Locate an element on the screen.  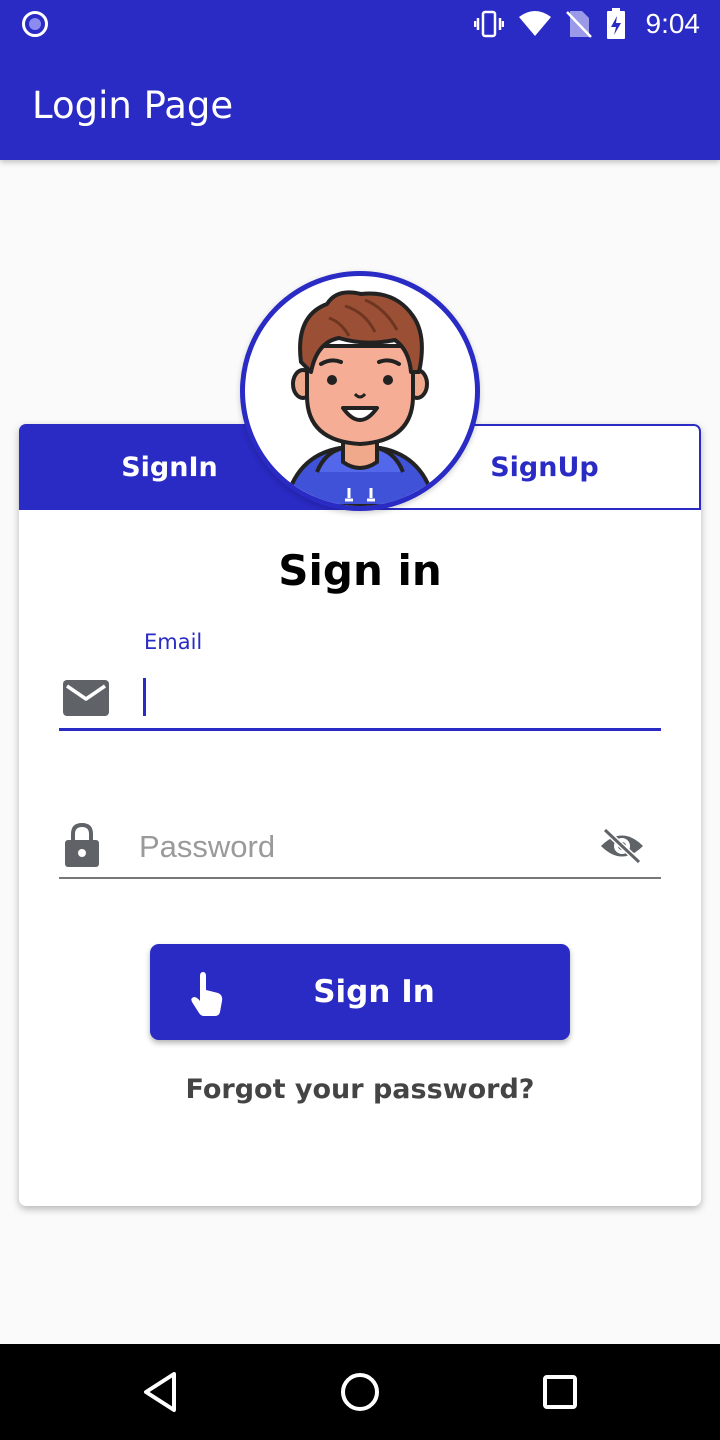
home-icon is located at coordinates (360, 1392).